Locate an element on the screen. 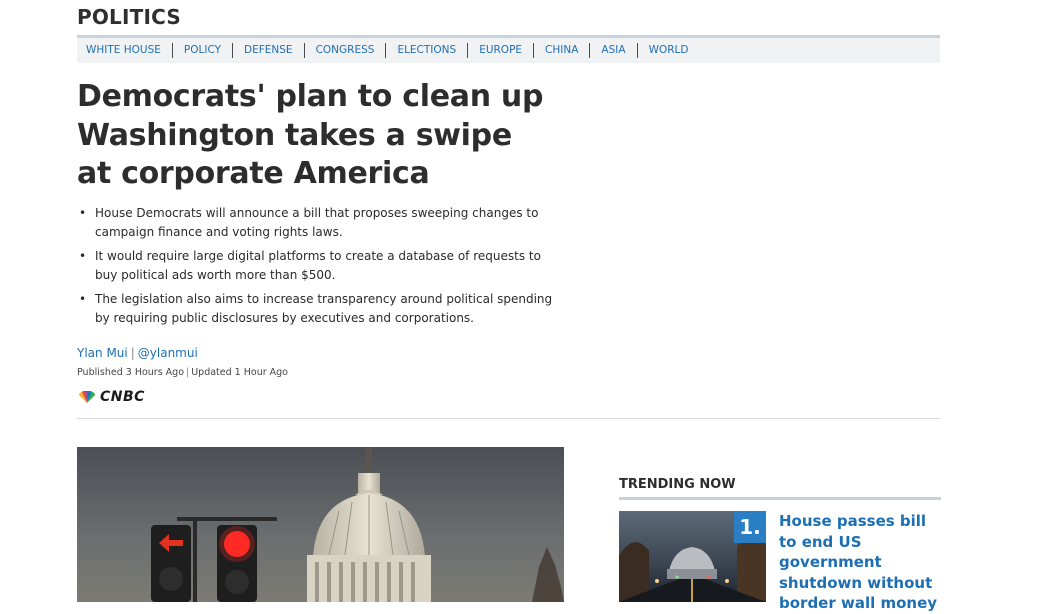 The image size is (1040, 614). subnav-elections: ELECTIONS is located at coordinates (426, 50).